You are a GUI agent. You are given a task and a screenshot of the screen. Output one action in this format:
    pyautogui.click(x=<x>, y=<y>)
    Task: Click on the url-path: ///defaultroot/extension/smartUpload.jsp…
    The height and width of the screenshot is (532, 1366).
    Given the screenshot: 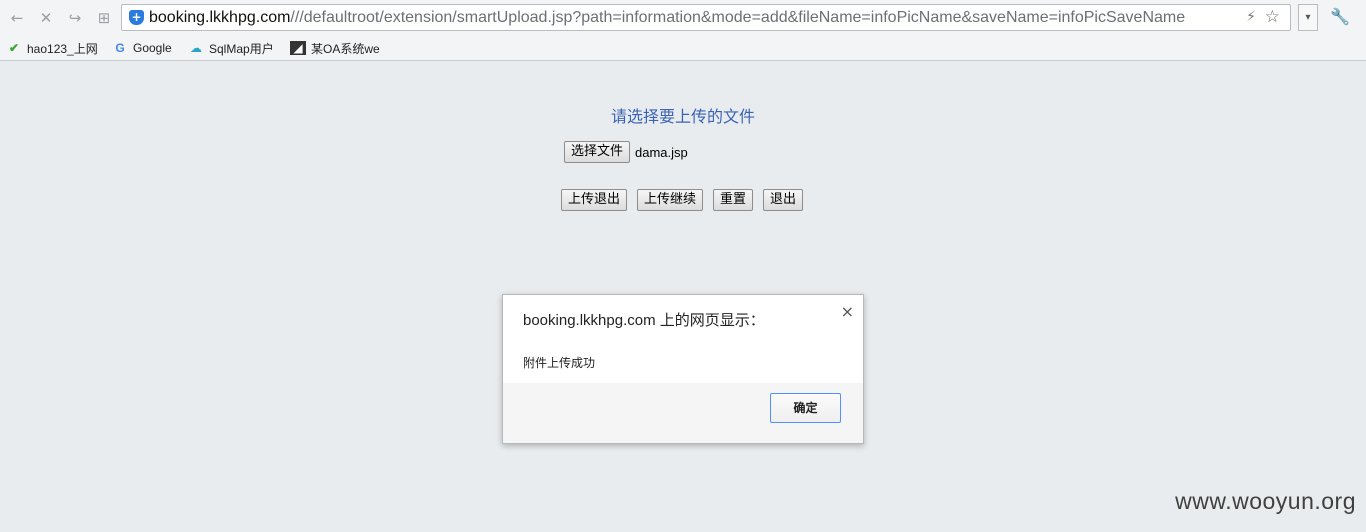 What is the action you would take?
    pyautogui.click(x=738, y=17)
    